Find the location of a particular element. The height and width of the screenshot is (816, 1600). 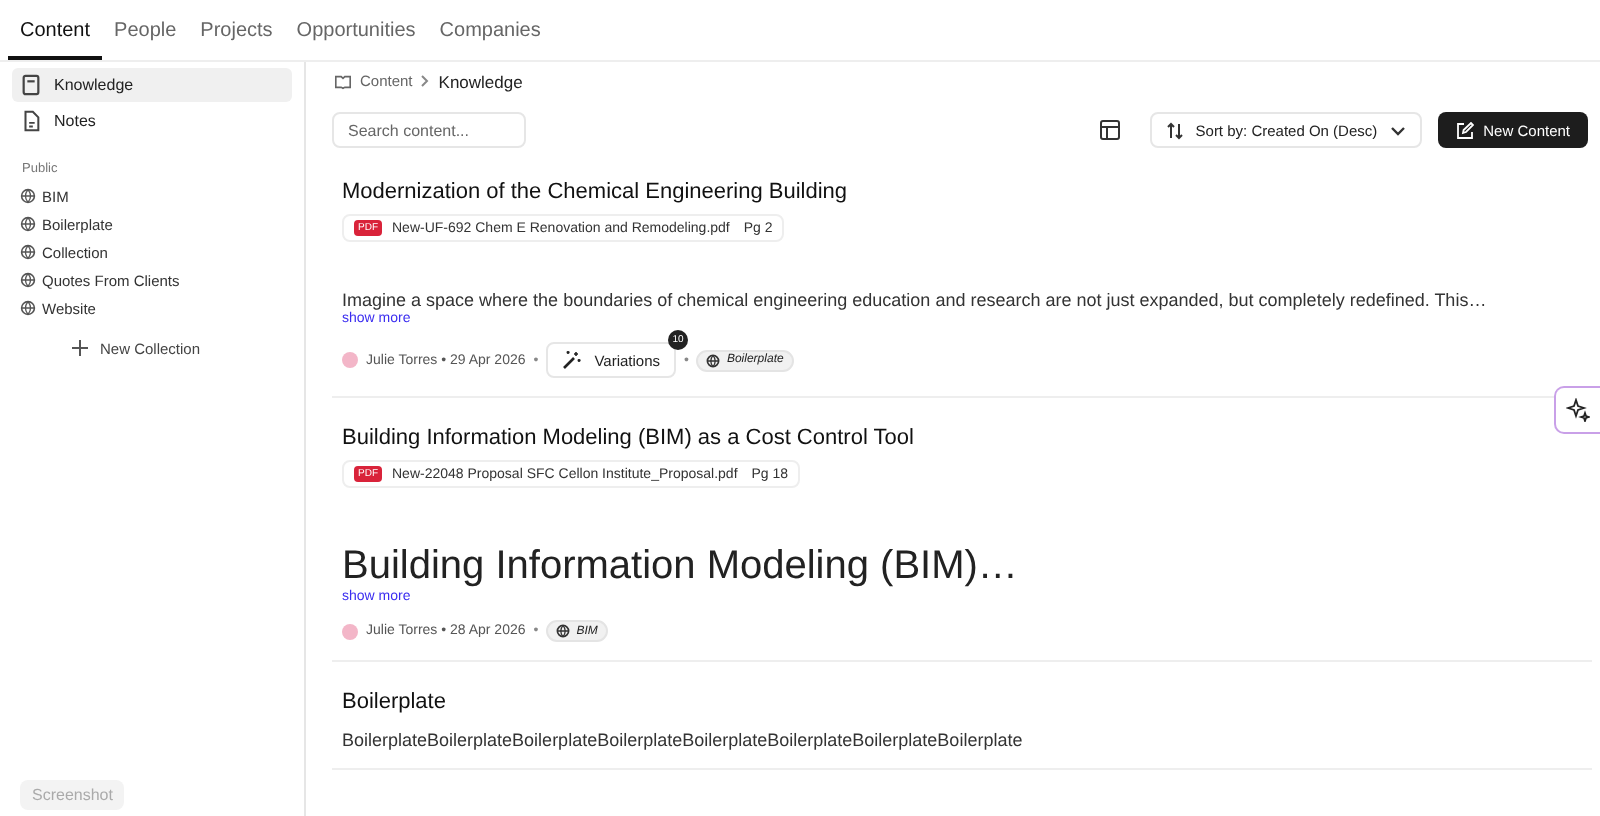

content-title: Boilerplate is located at coordinates (394, 702).